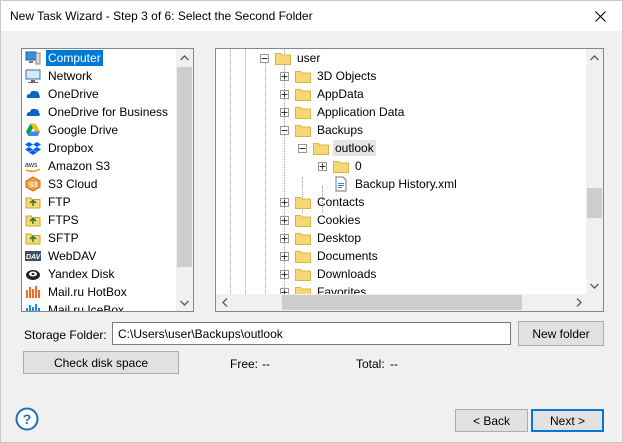 The image size is (623, 443). Describe the element at coordinates (567, 420) in the screenshot. I see `next-button: Next >` at that location.